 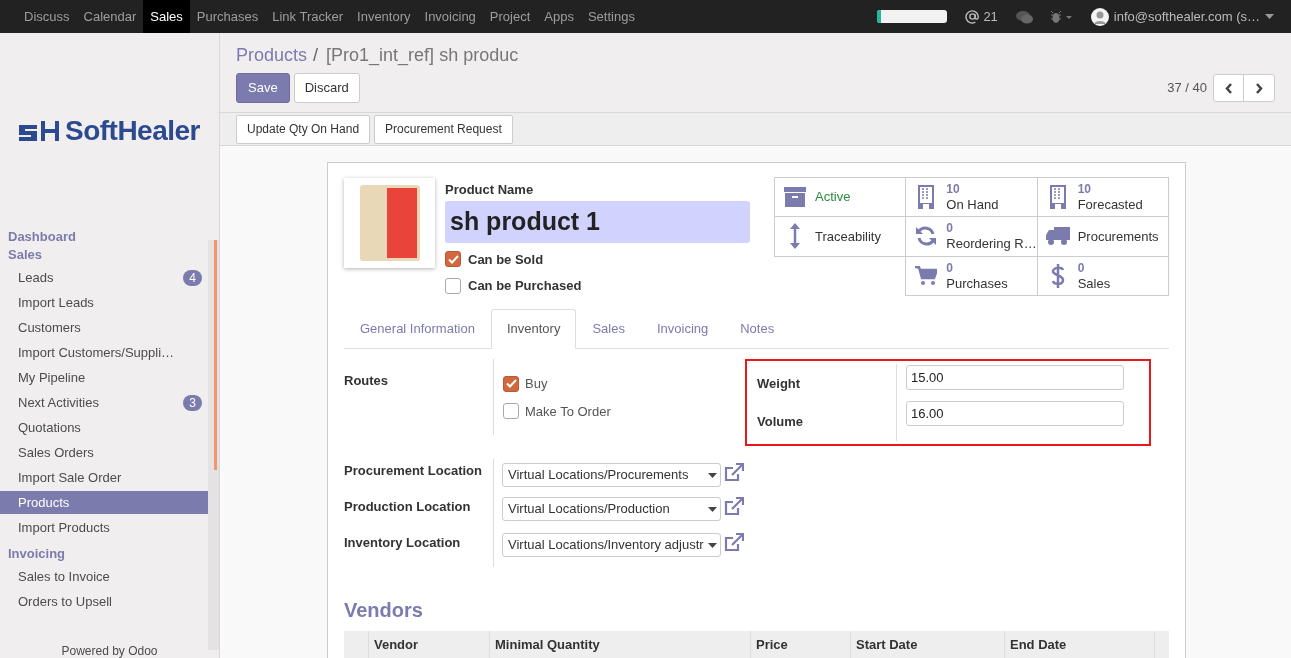 I want to click on dropdown-field: Virtual Locations/Inventory adjustr, so click(x=611, y=545).